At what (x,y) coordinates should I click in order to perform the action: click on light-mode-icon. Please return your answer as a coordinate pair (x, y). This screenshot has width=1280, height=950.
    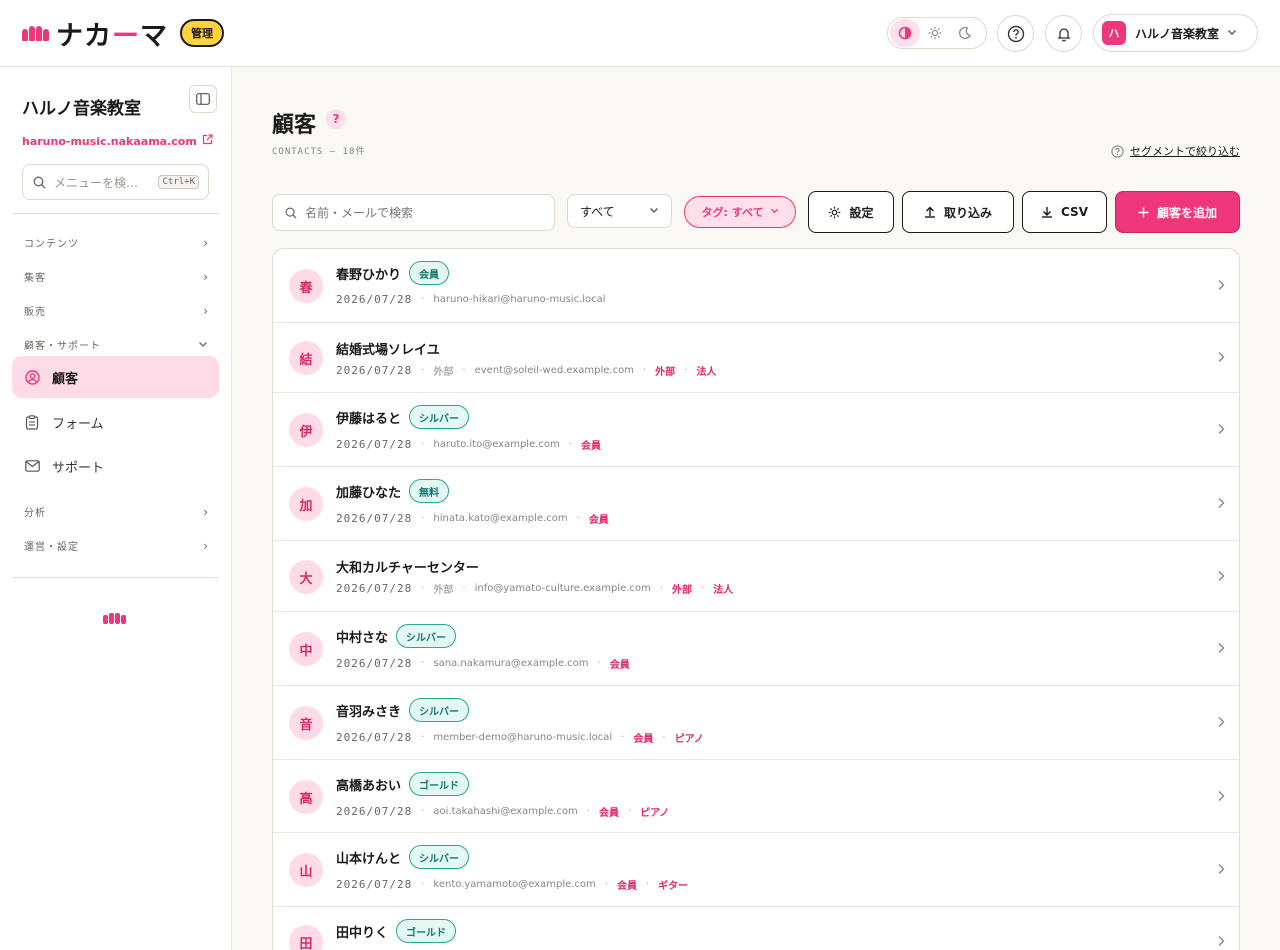
    Looking at the image, I should click on (935, 33).